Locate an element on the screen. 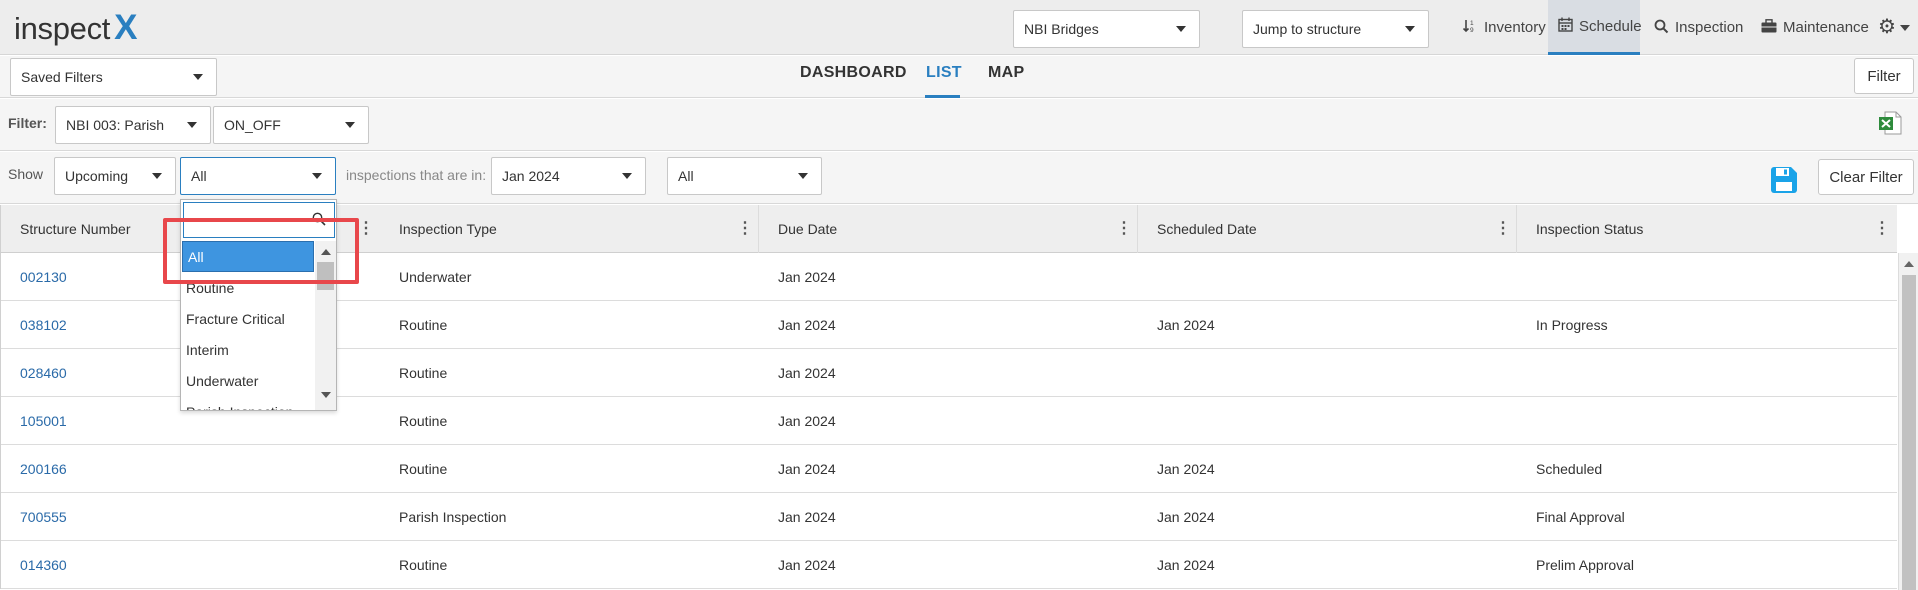 This screenshot has height=590, width=1918. clear-filter-button: Clear Filter is located at coordinates (1866, 177).